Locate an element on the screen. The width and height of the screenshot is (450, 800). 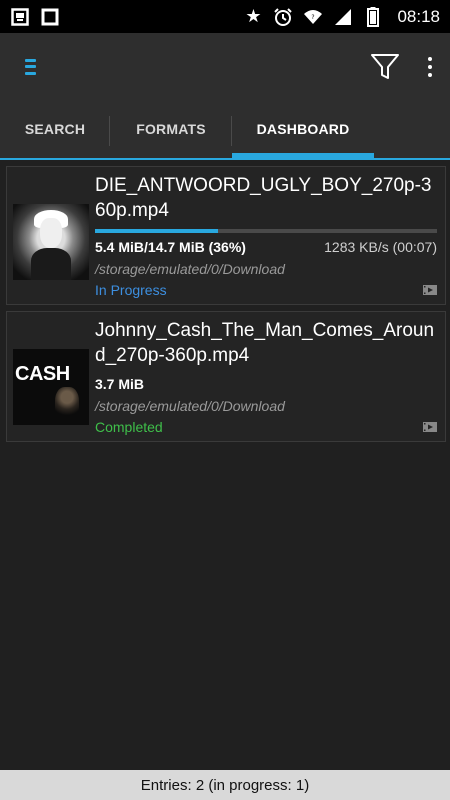
signal-icon is located at coordinates (343, 17).